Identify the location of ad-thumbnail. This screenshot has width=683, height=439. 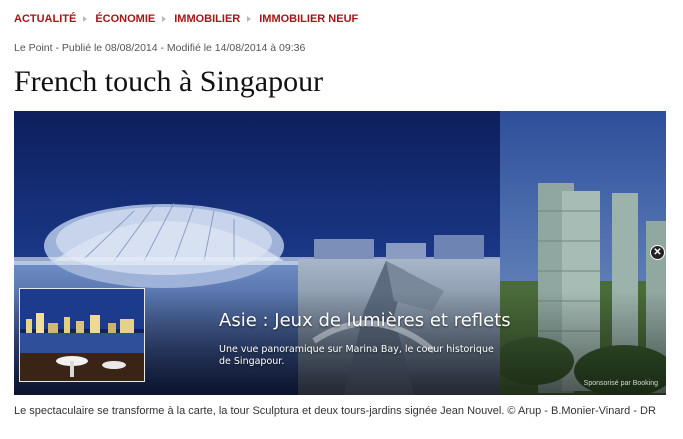
(82, 335).